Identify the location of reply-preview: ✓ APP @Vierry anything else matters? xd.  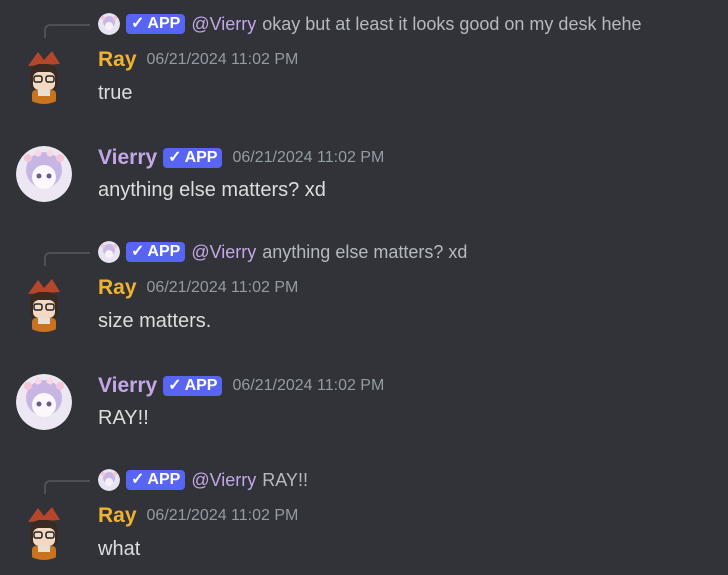
(282, 252).